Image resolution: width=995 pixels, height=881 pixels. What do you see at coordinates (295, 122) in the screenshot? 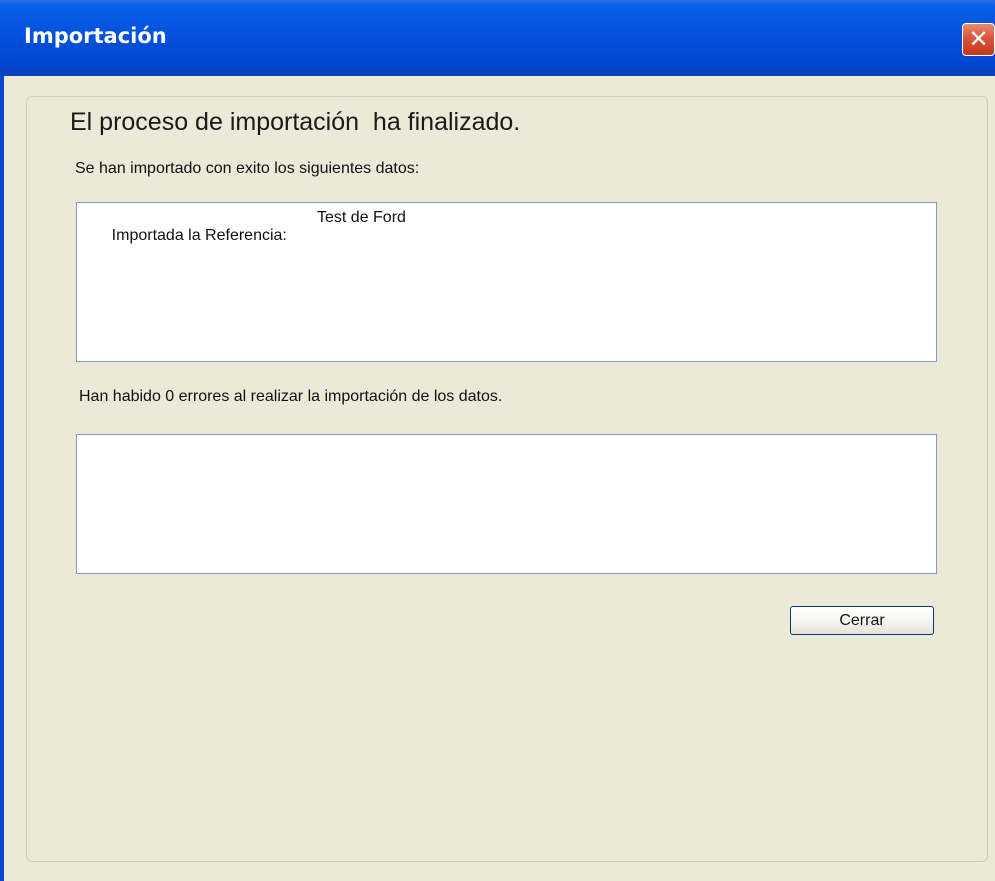
I see `status-heading: El proceso de importación ha finalizado.` at bounding box center [295, 122].